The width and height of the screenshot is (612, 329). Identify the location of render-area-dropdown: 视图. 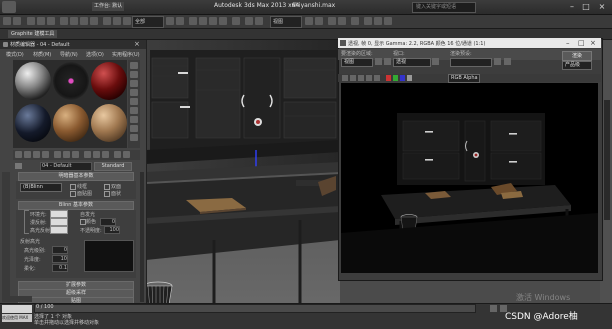
(357, 62).